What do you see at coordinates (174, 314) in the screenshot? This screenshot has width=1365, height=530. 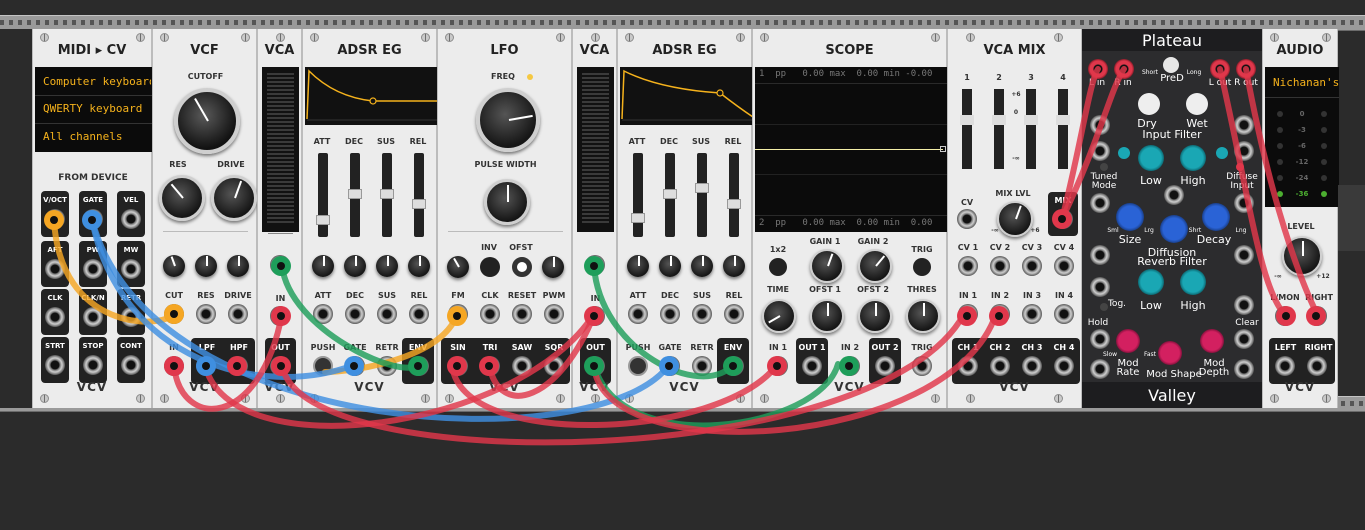 I see `cut-cv-input-jack` at bounding box center [174, 314].